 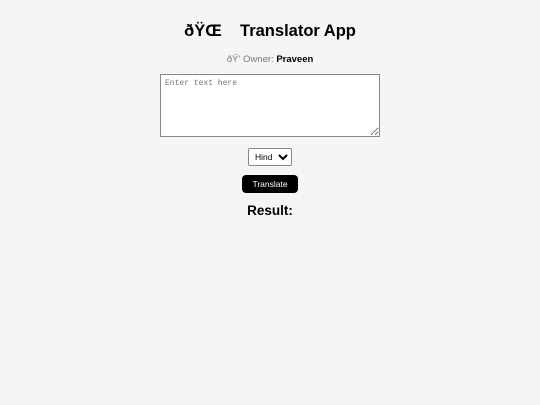 I want to click on translate-button: Translate, so click(x=270, y=184).